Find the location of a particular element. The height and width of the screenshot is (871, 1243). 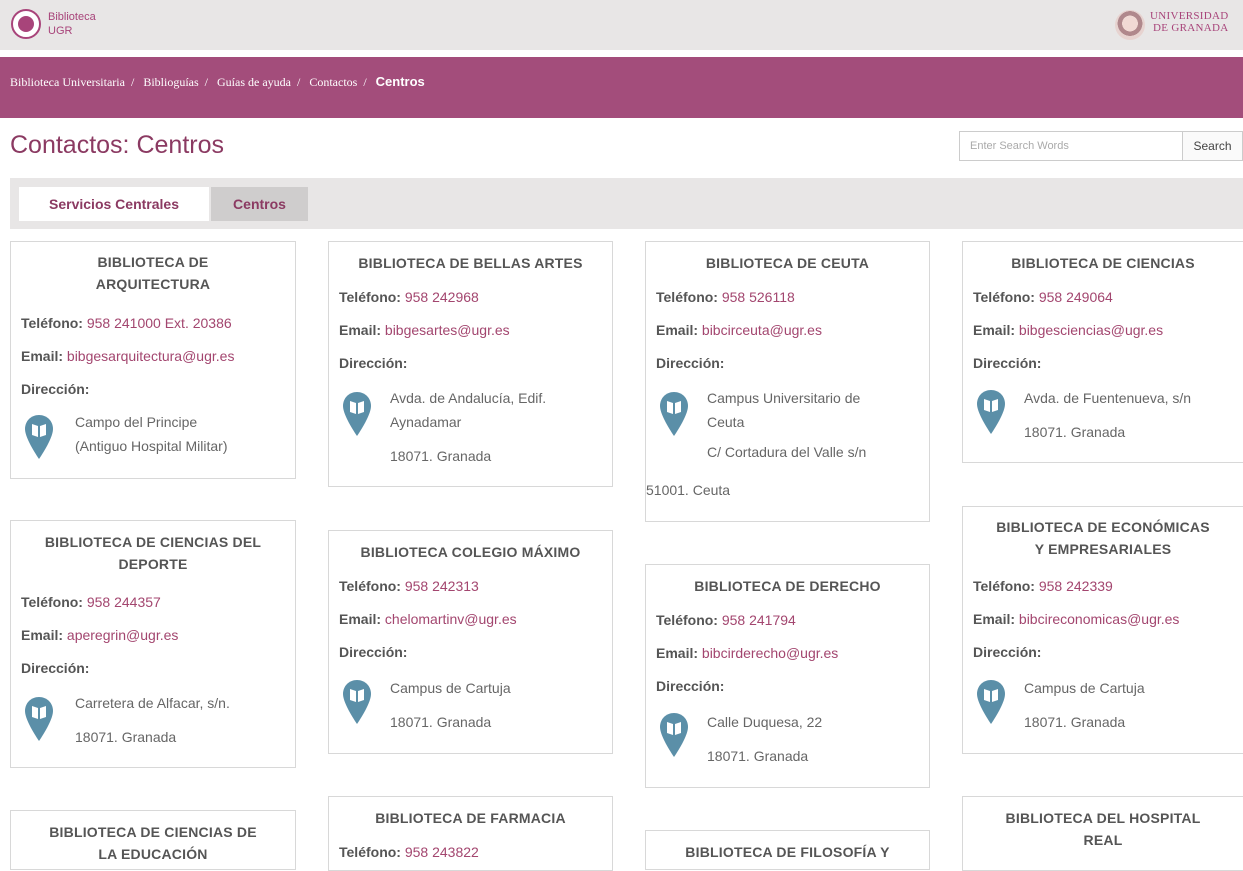

phone-value: 958 249064 is located at coordinates (1076, 297).